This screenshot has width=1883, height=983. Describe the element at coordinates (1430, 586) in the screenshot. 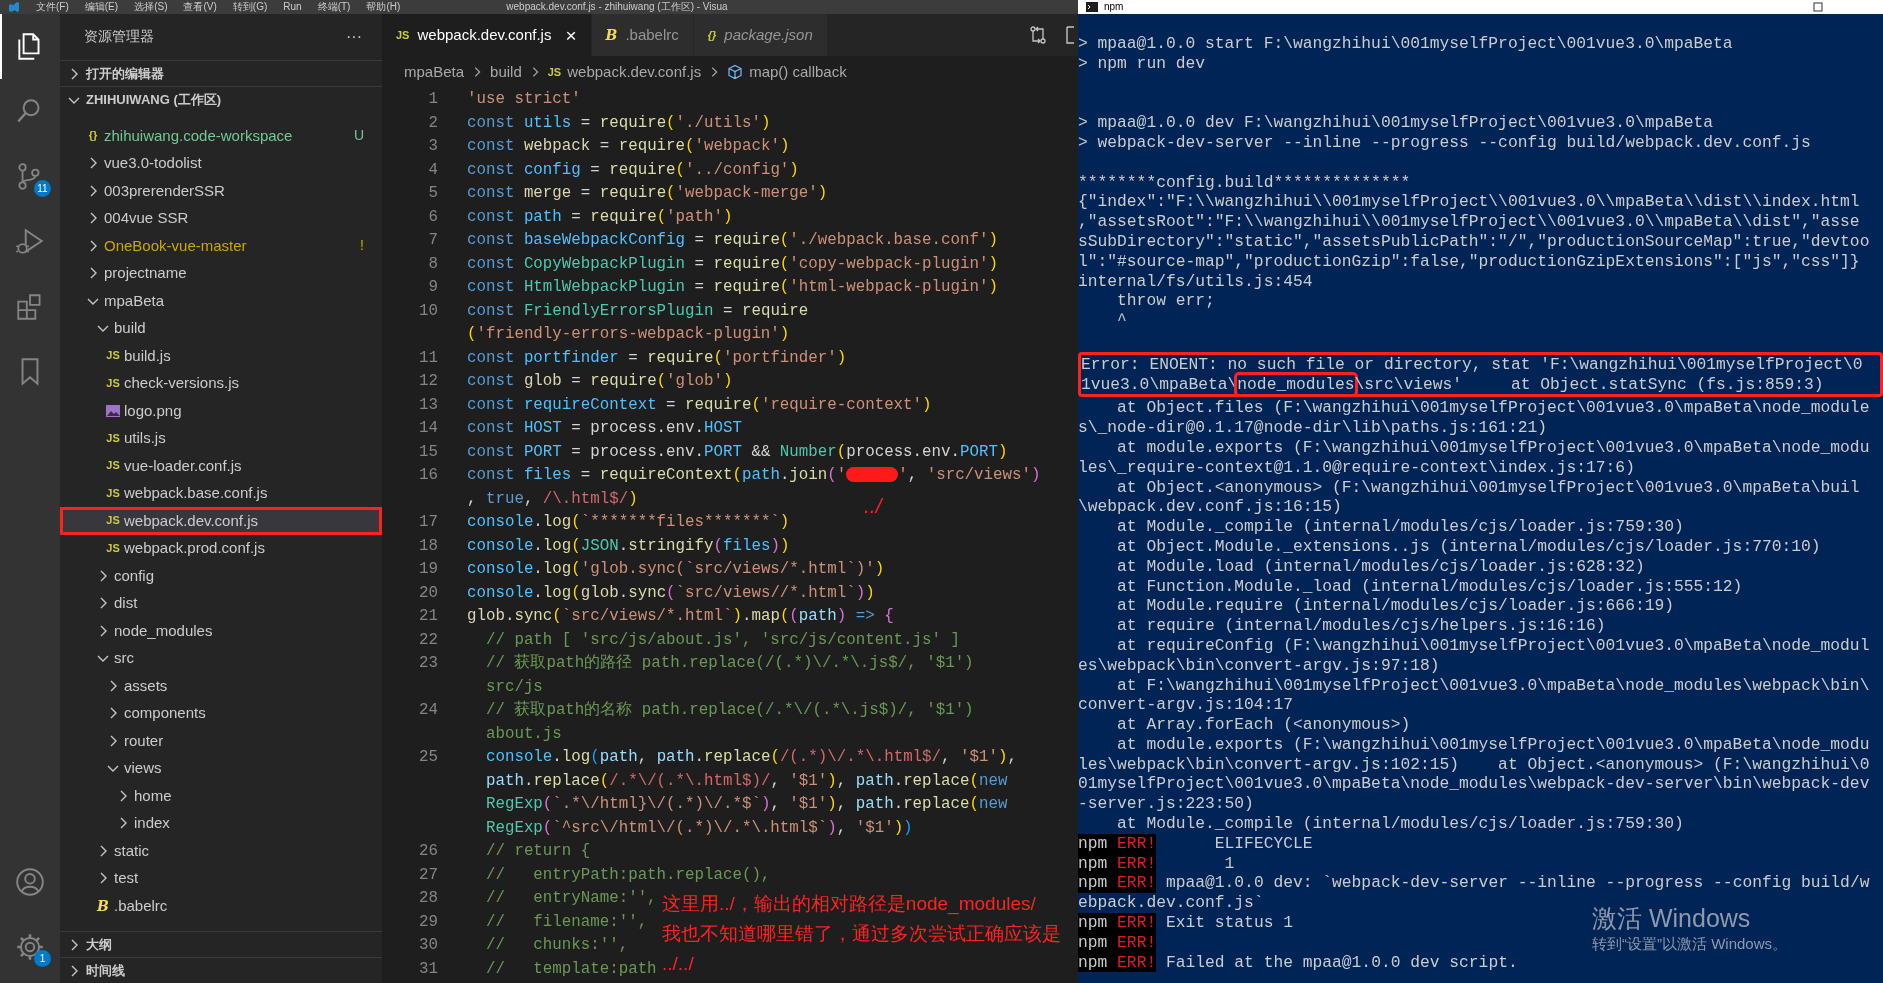

I see `terminal-line: at Function.Module._load (internal/modules/cjs/loader.js:555:12)` at that location.